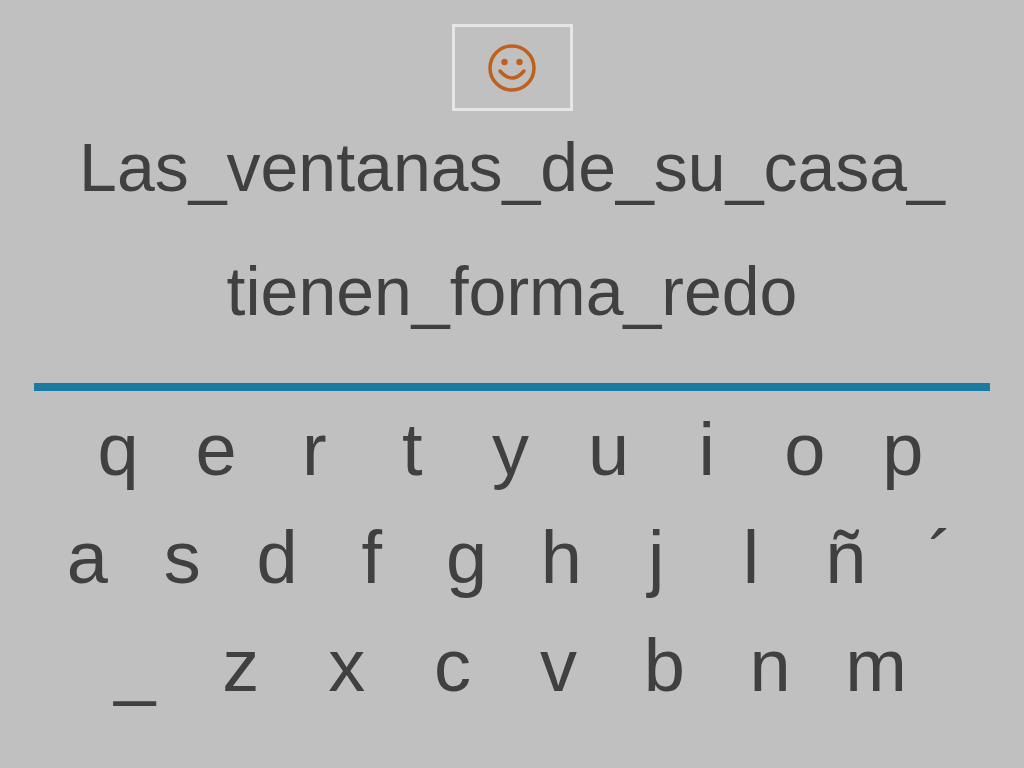 The height and width of the screenshot is (768, 1024). I want to click on letter-key: v, so click(558, 665).